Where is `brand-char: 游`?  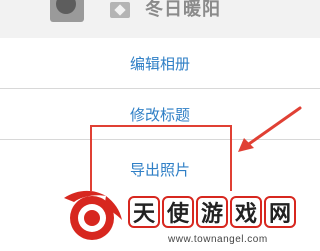 brand-char: 游 is located at coordinates (212, 212).